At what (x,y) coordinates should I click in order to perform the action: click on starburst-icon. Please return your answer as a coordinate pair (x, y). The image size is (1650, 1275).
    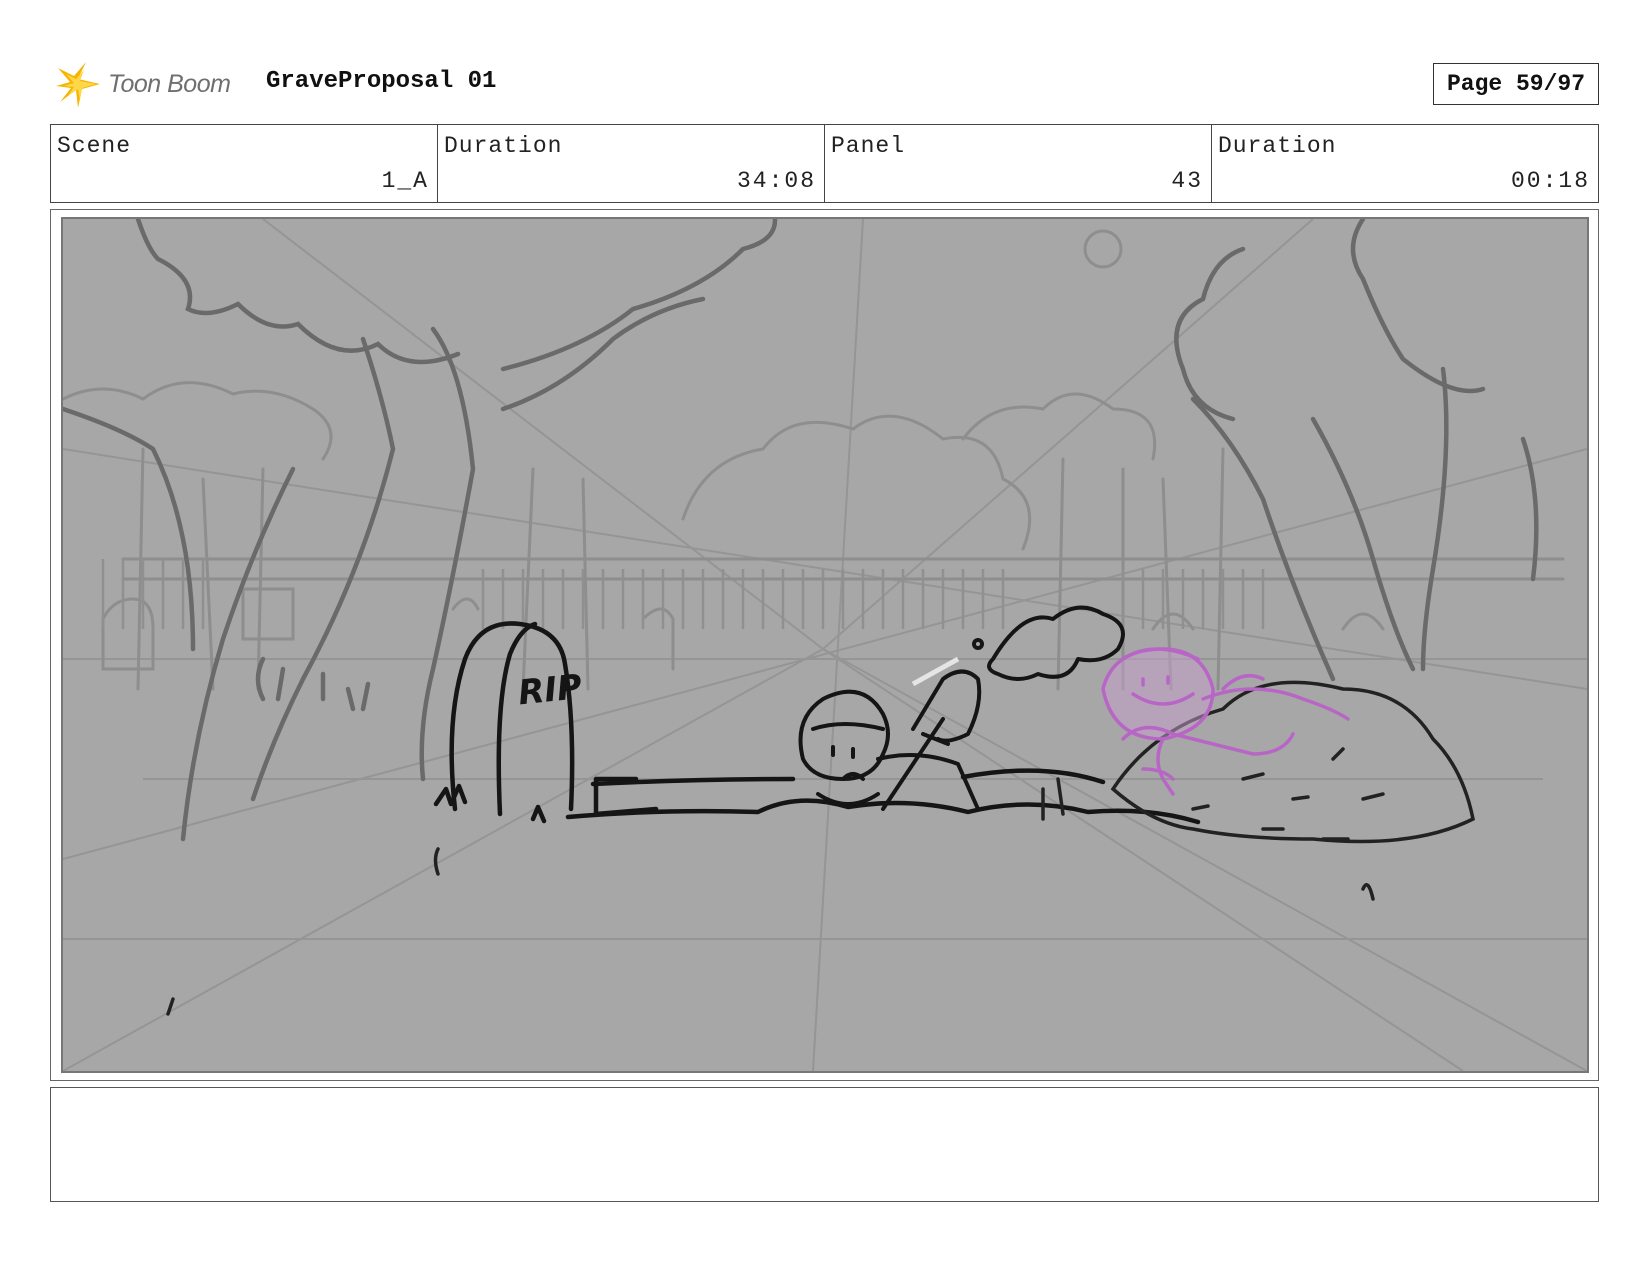
    Looking at the image, I should click on (78, 85).